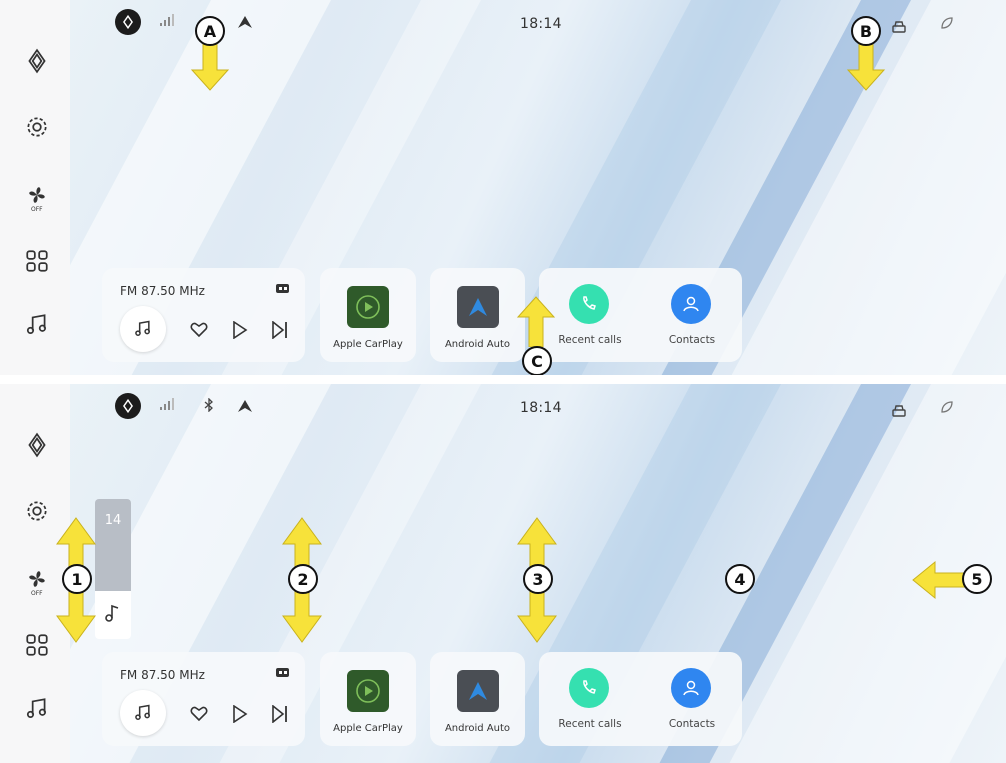 This screenshot has width=1006, height=763. Describe the element at coordinates (866, 67) in the screenshot. I see `arrow-down-b` at that location.